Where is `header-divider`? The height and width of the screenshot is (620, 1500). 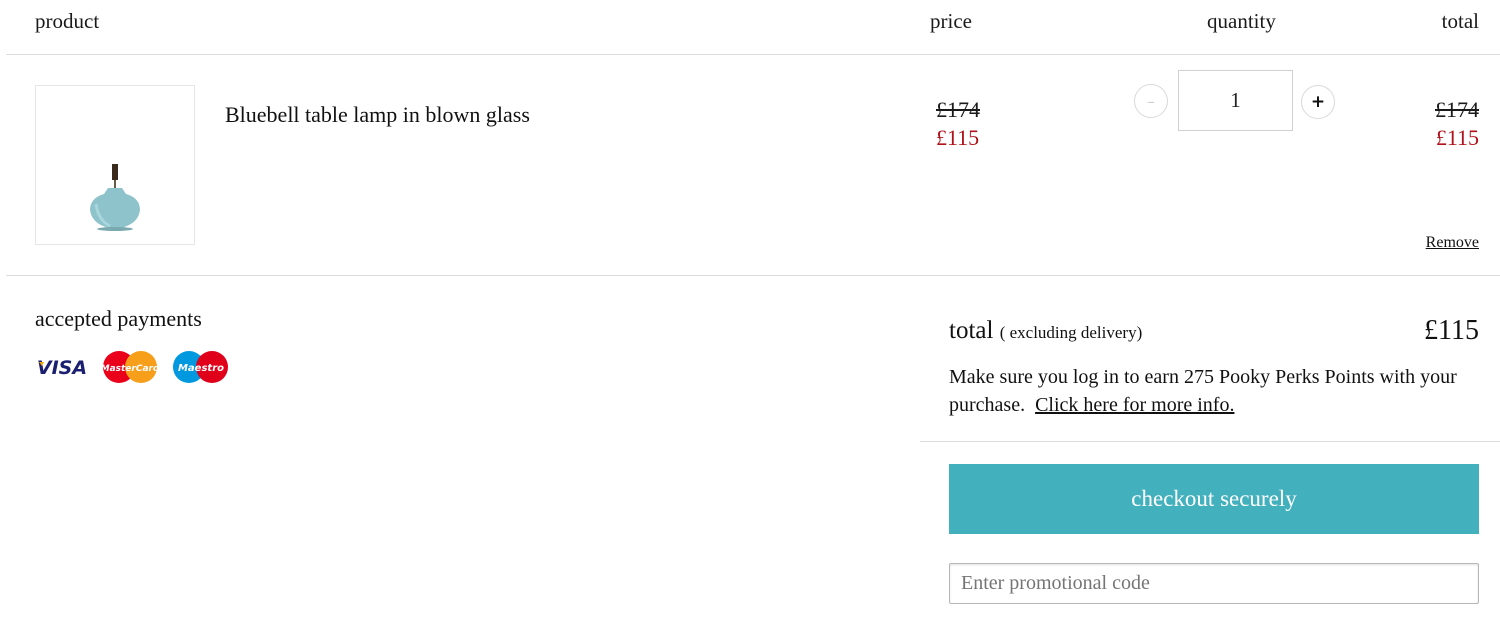 header-divider is located at coordinates (753, 54).